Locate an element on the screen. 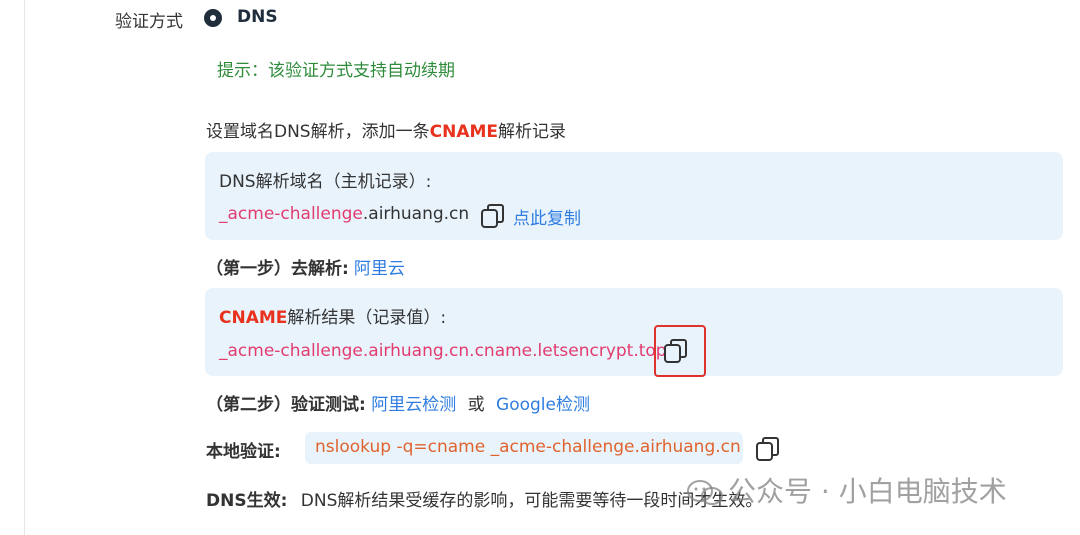  left-divider is located at coordinates (24, 267).